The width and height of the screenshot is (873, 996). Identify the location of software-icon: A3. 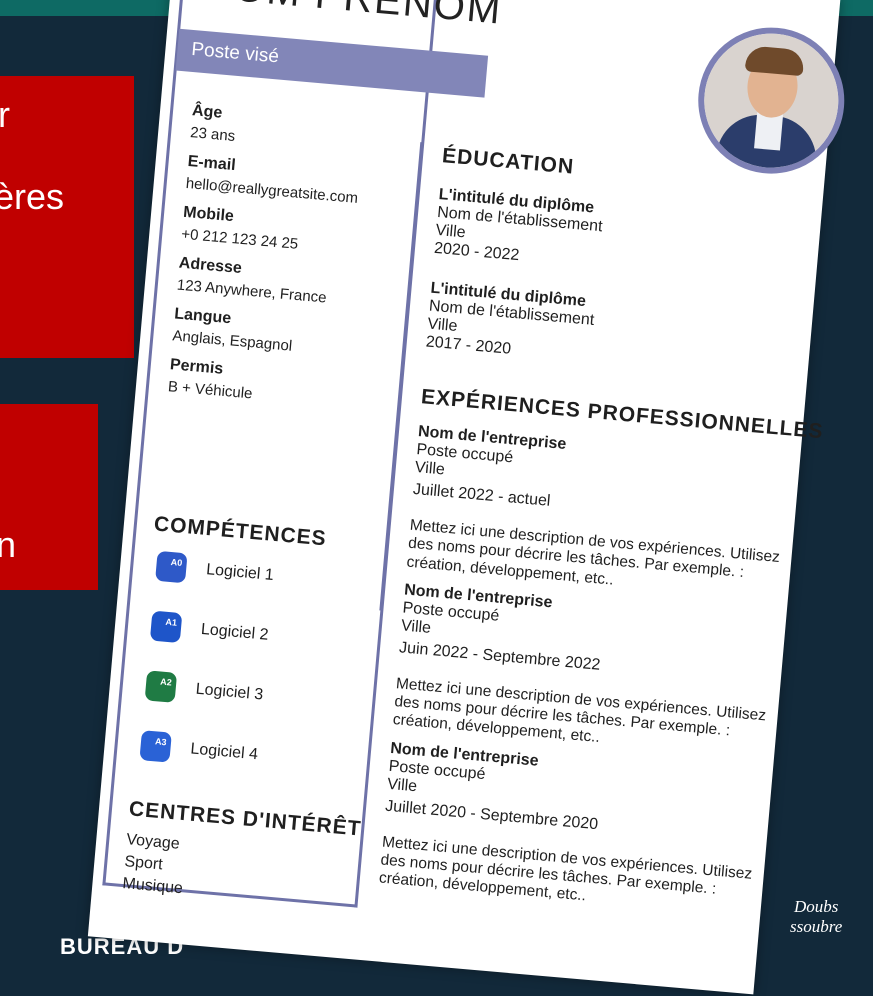
(155, 746).